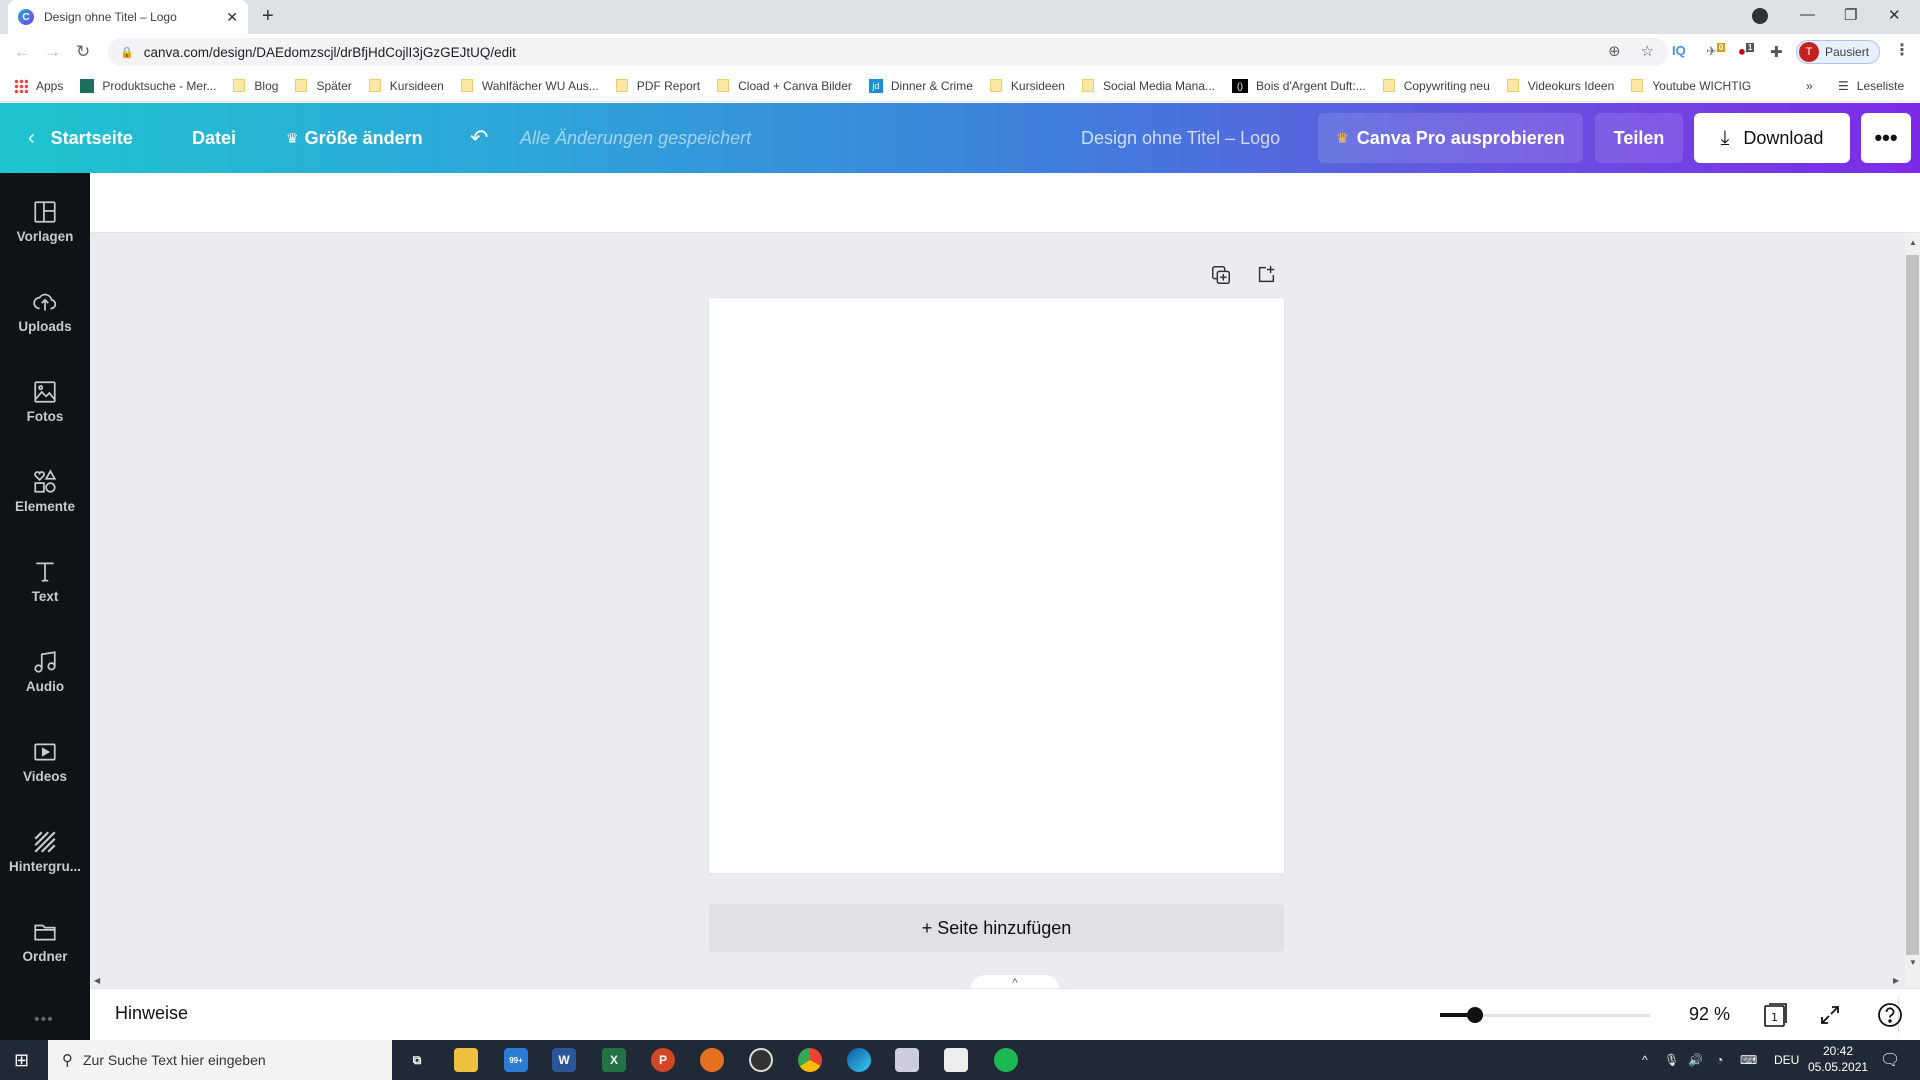 The image size is (1920, 1080). I want to click on taskbar-search-input: ⚲ Zur Suche Text hier eingeben, so click(220, 1060).